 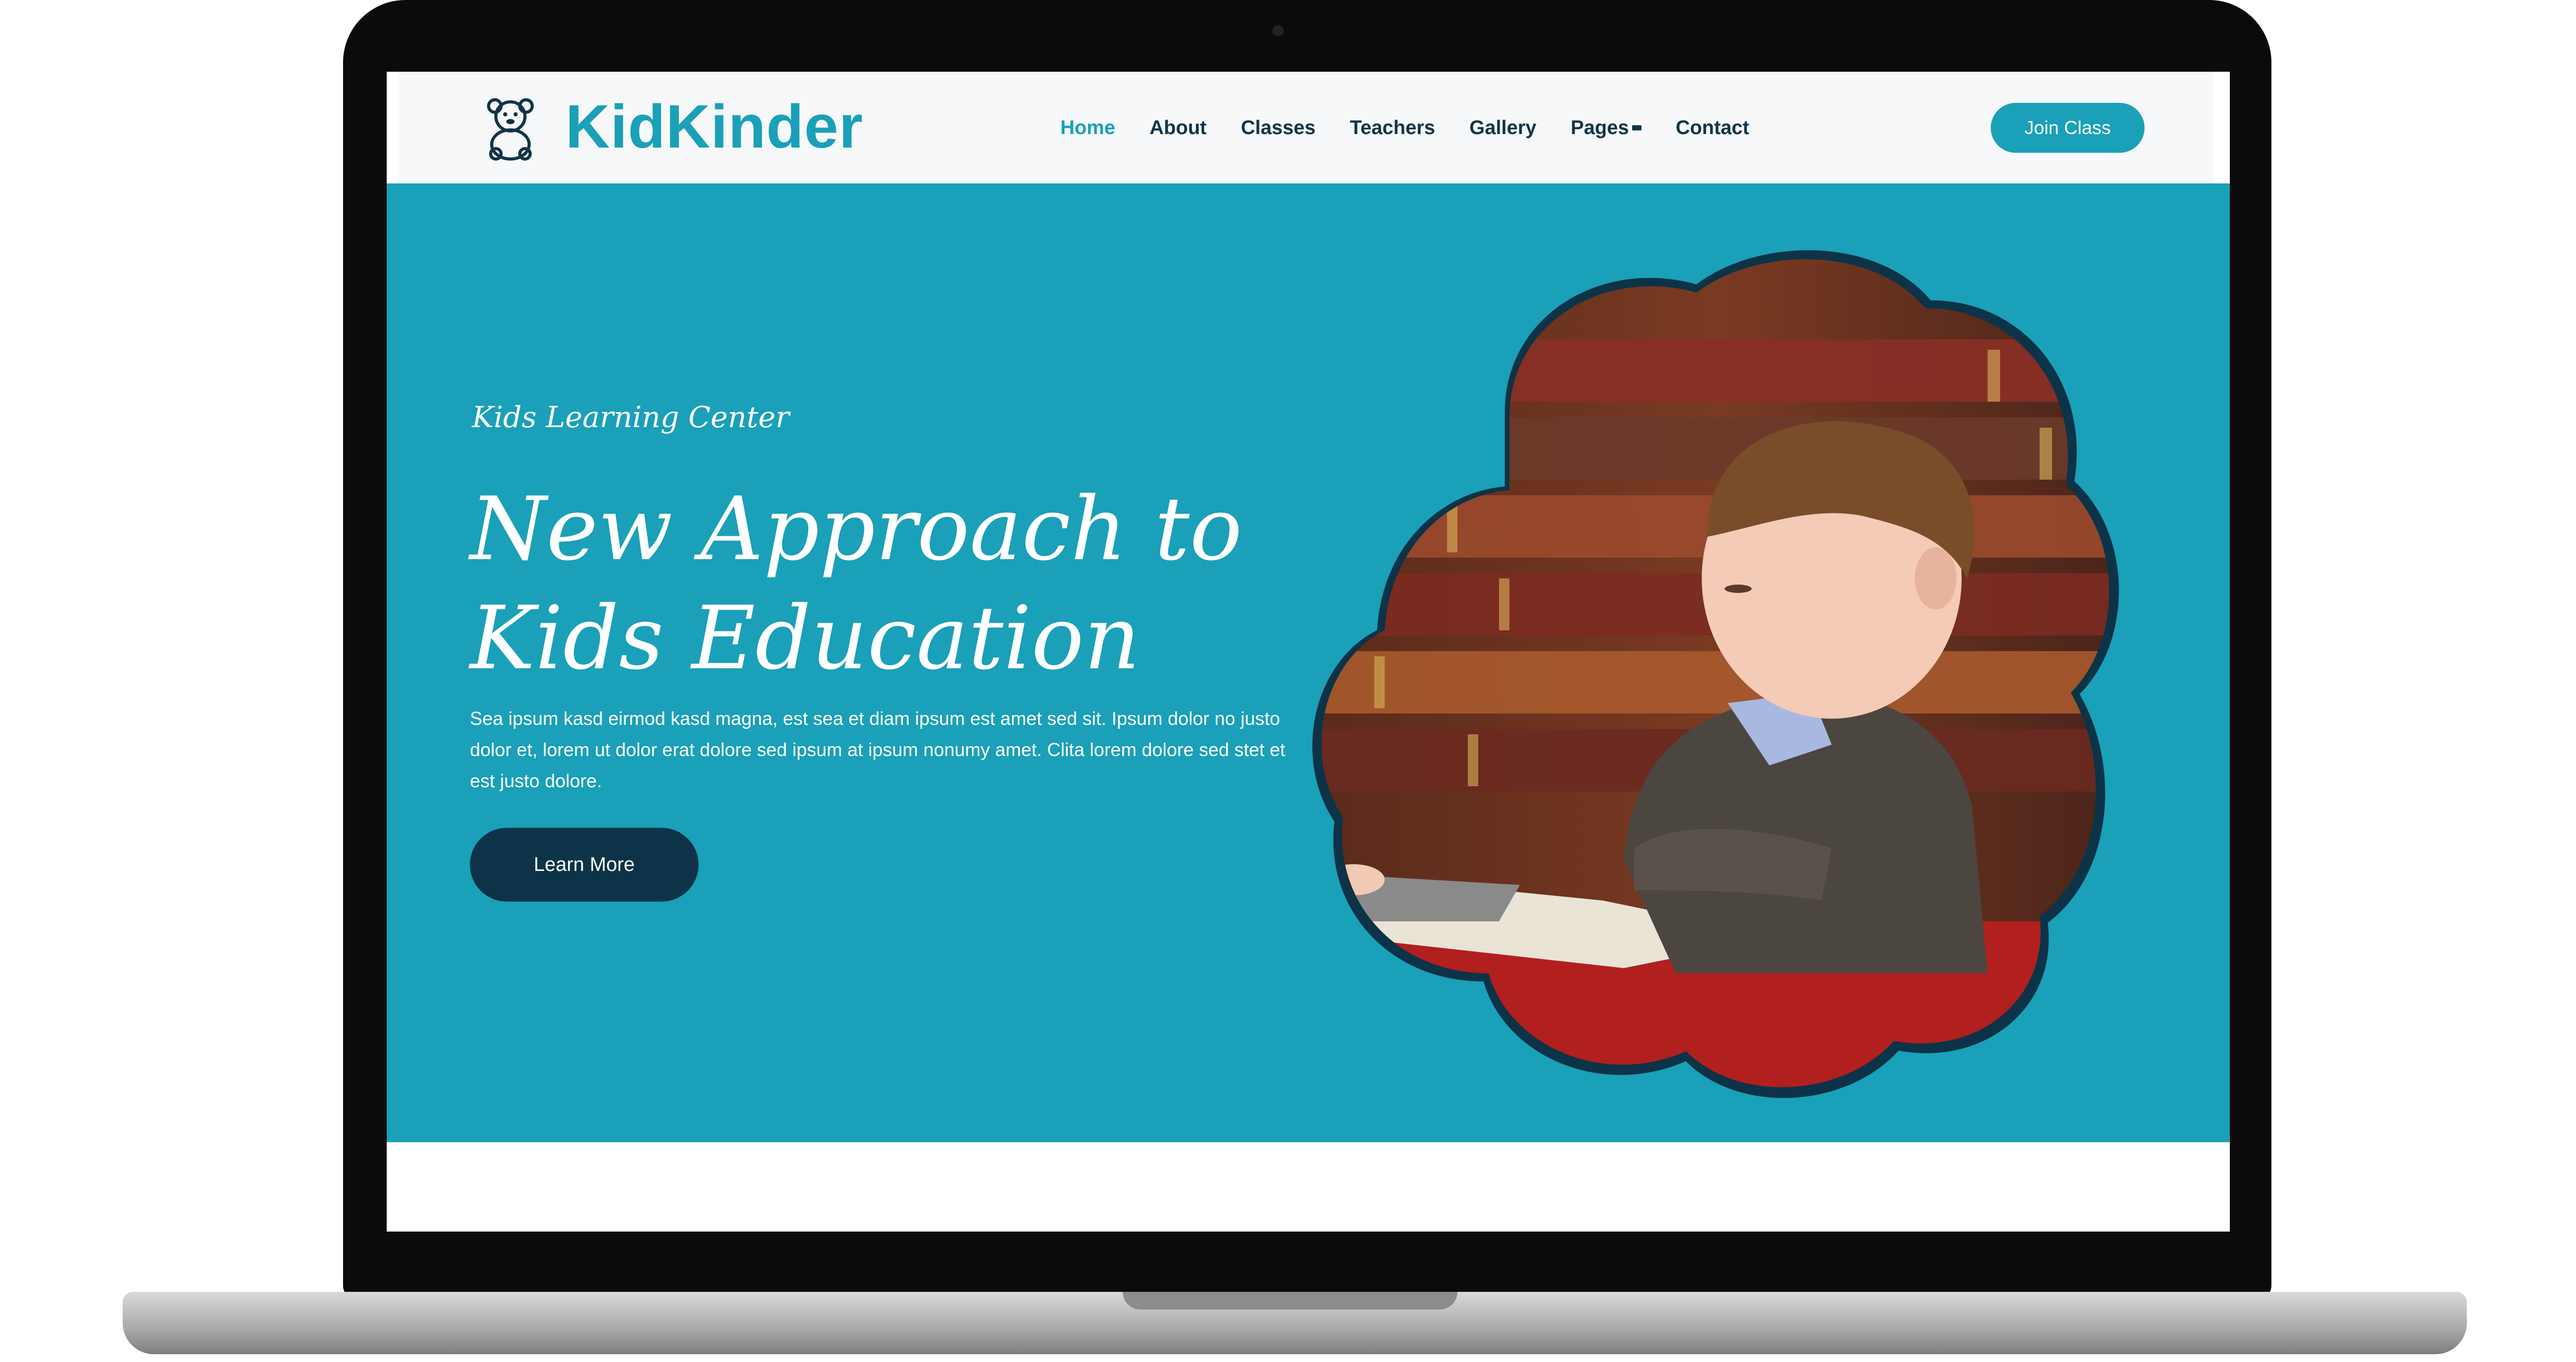 What do you see at coordinates (1278, 30) in the screenshot?
I see `camera` at bounding box center [1278, 30].